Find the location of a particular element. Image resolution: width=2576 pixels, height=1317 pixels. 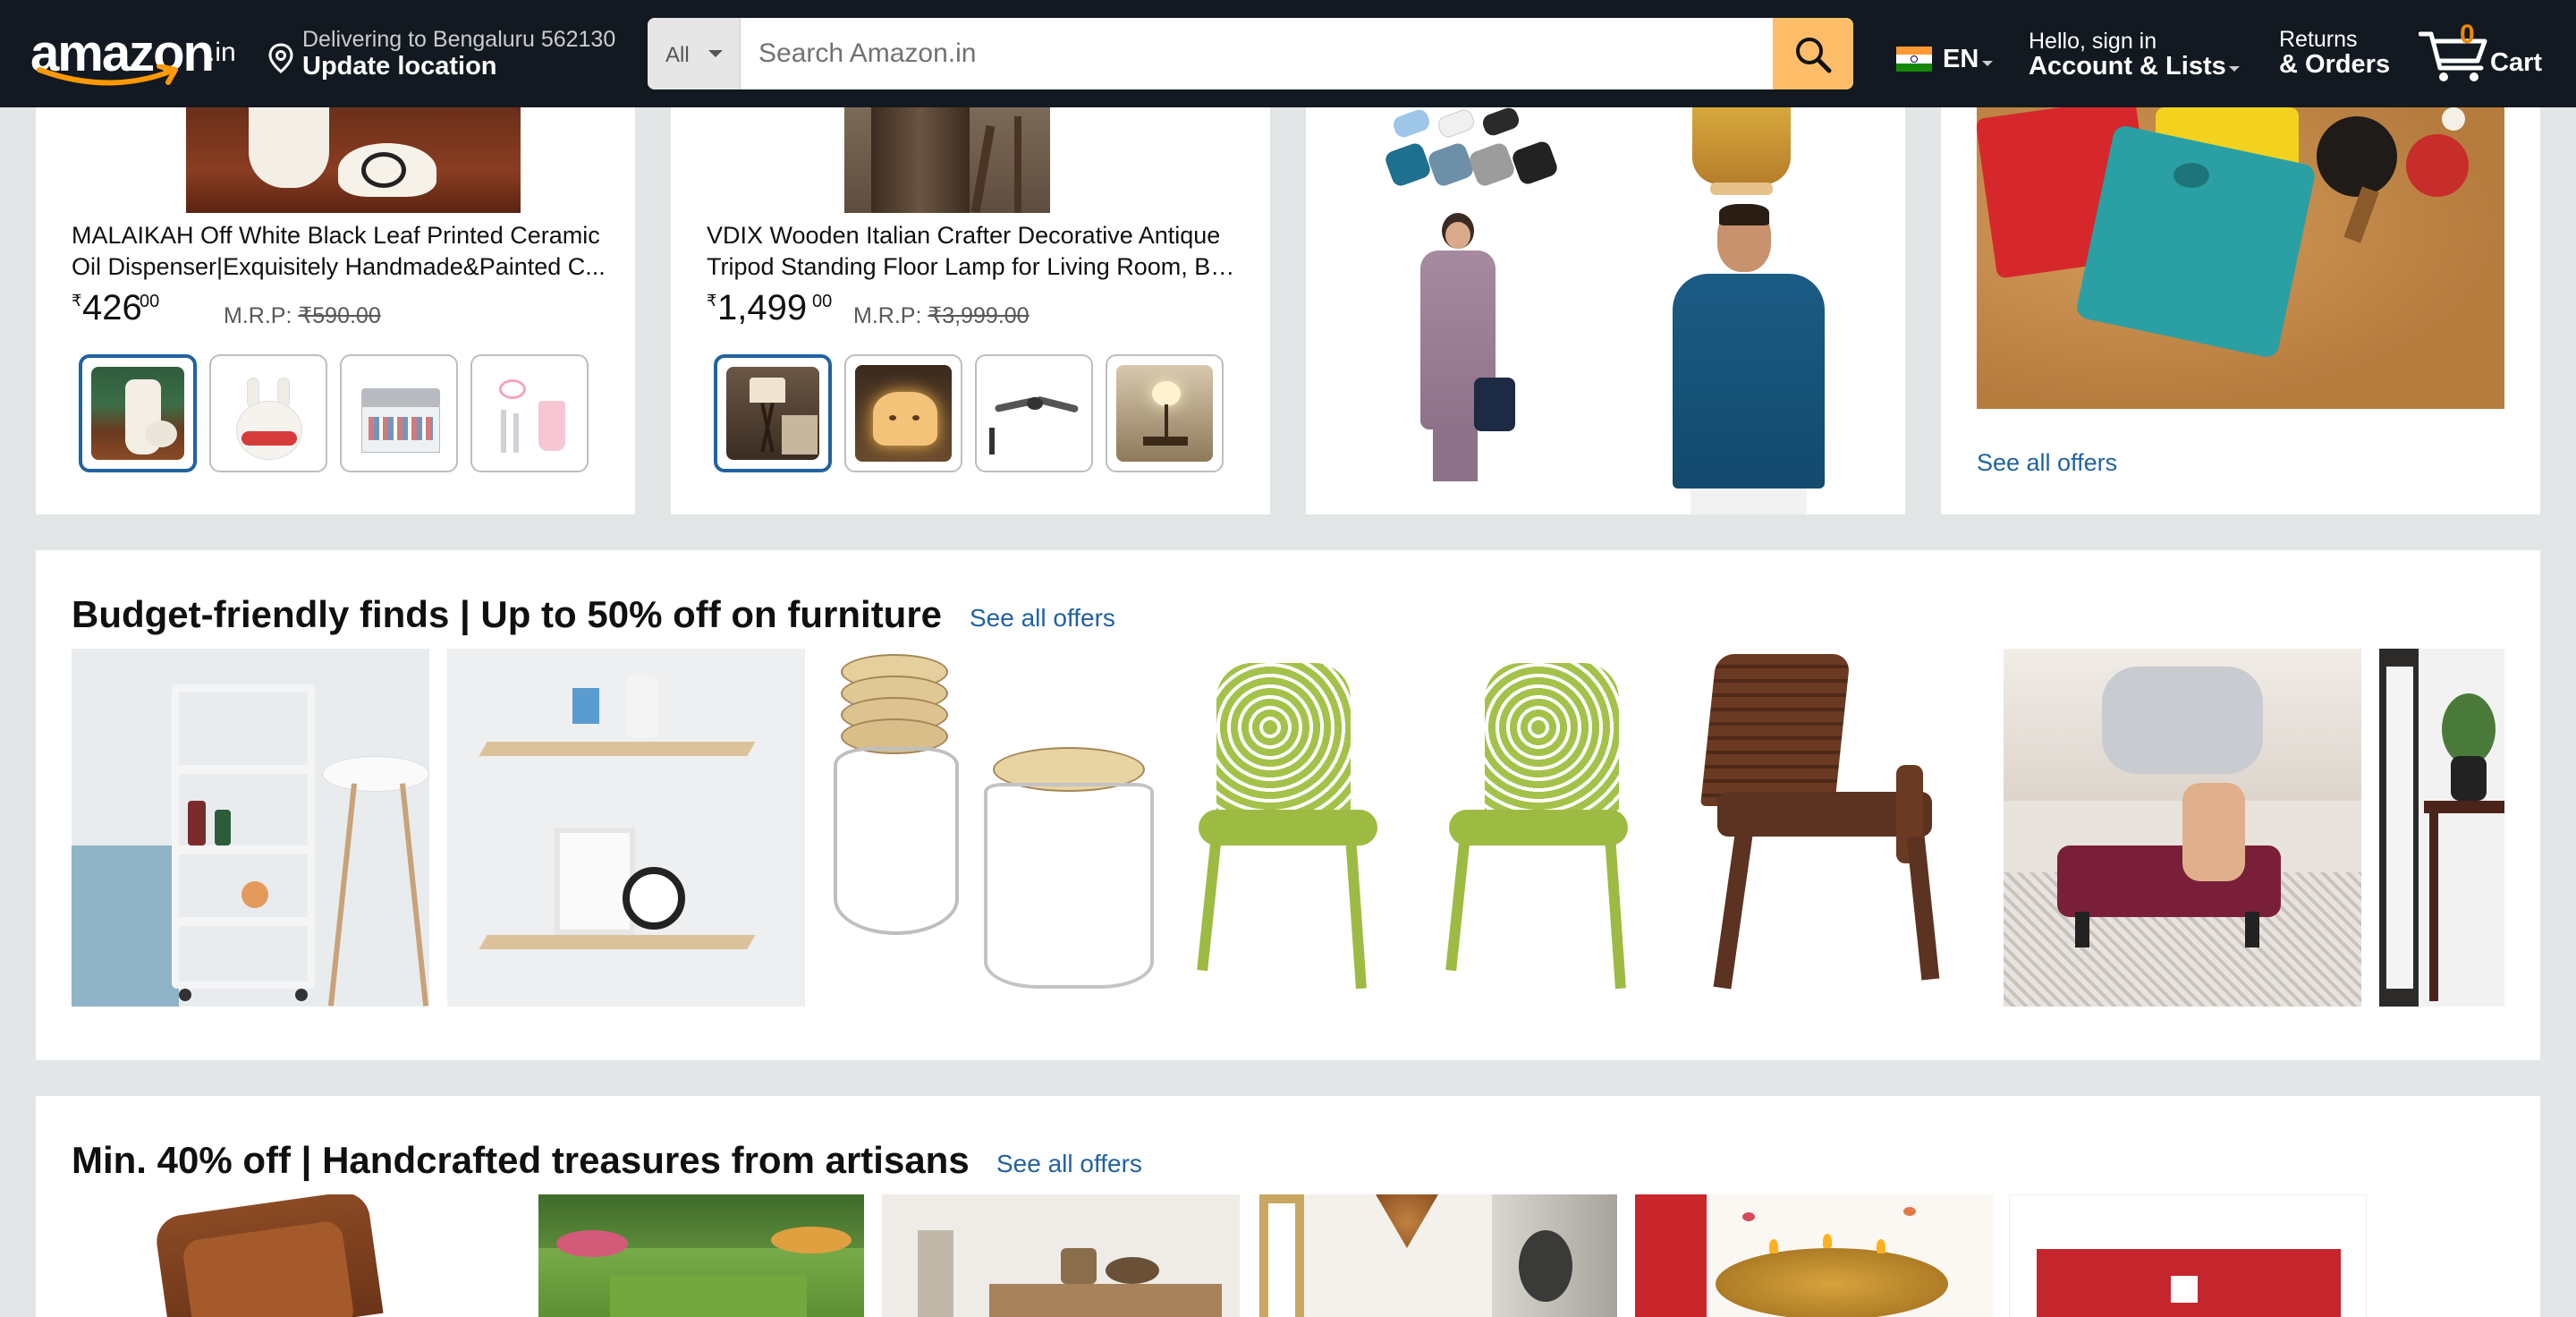

furniture-item-corner-shelves is located at coordinates (626, 828).